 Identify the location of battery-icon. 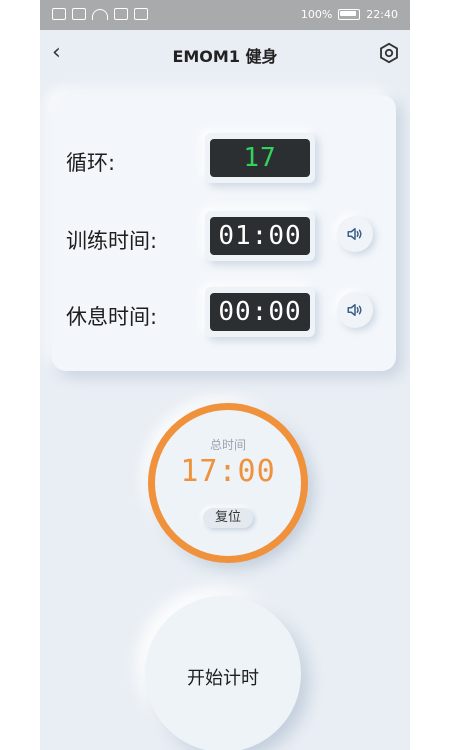
(349, 14).